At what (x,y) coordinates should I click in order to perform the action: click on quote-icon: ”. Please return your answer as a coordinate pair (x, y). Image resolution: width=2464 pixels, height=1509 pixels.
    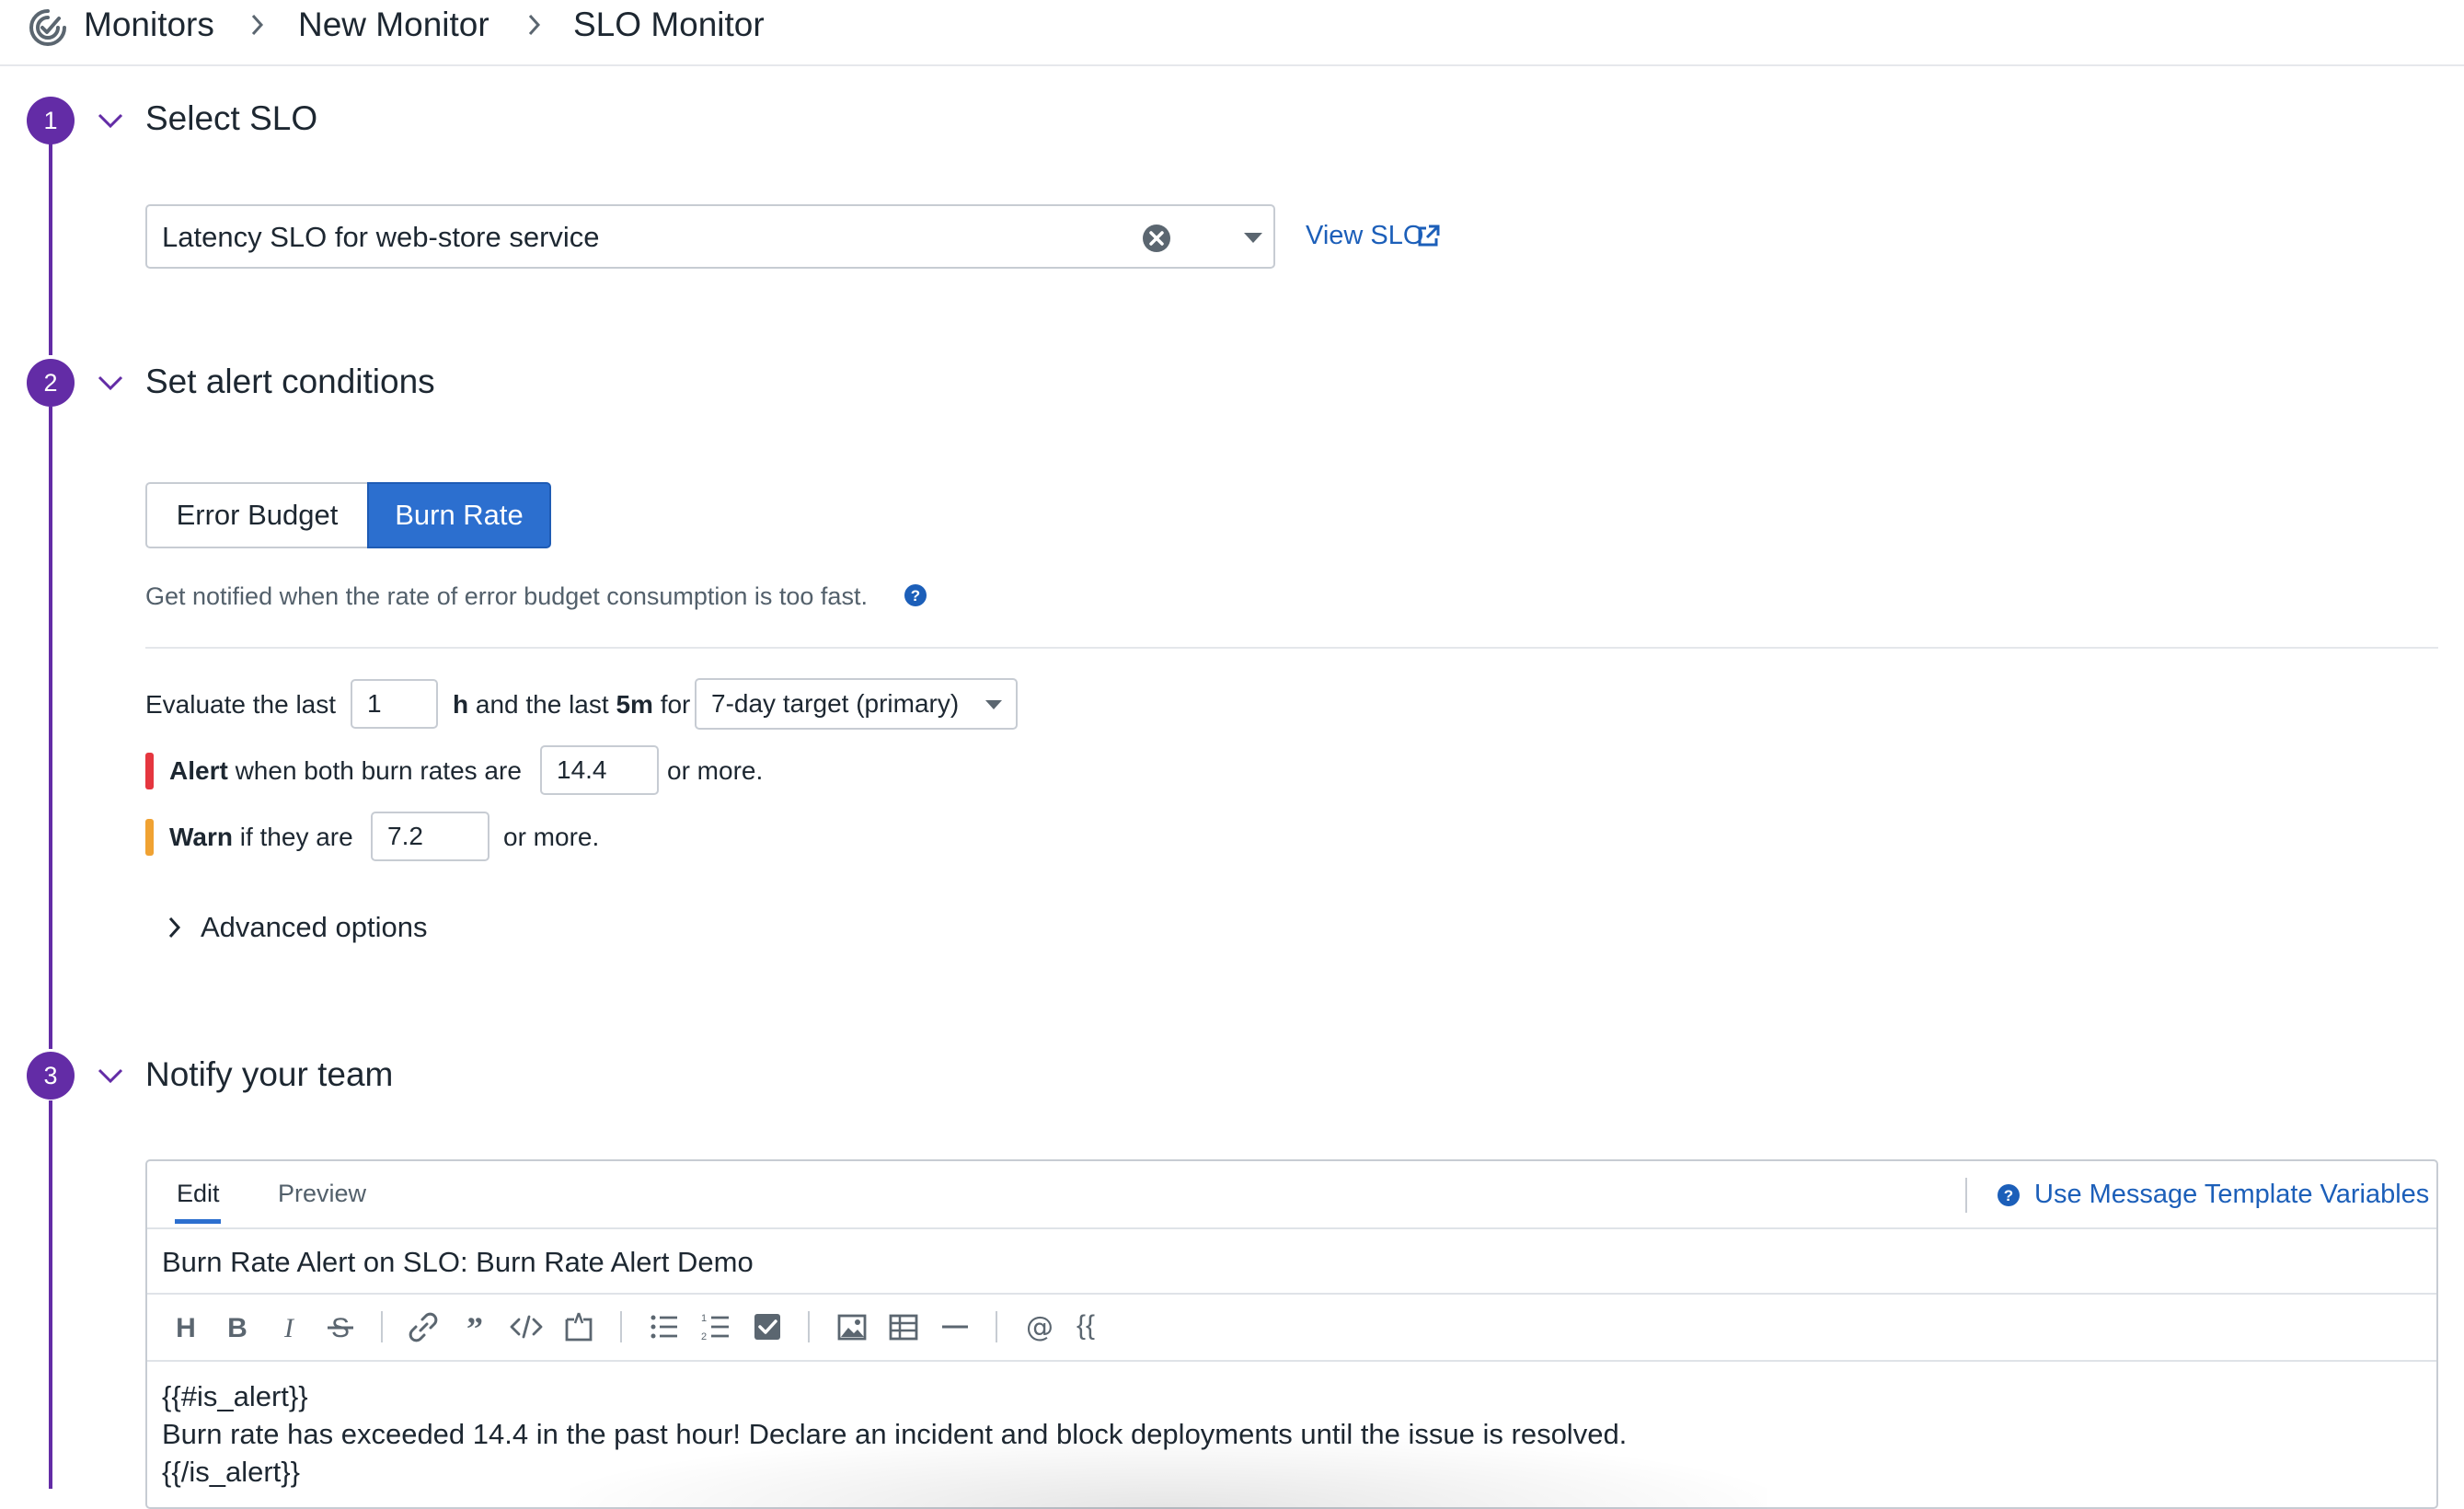
    Looking at the image, I should click on (474, 1327).